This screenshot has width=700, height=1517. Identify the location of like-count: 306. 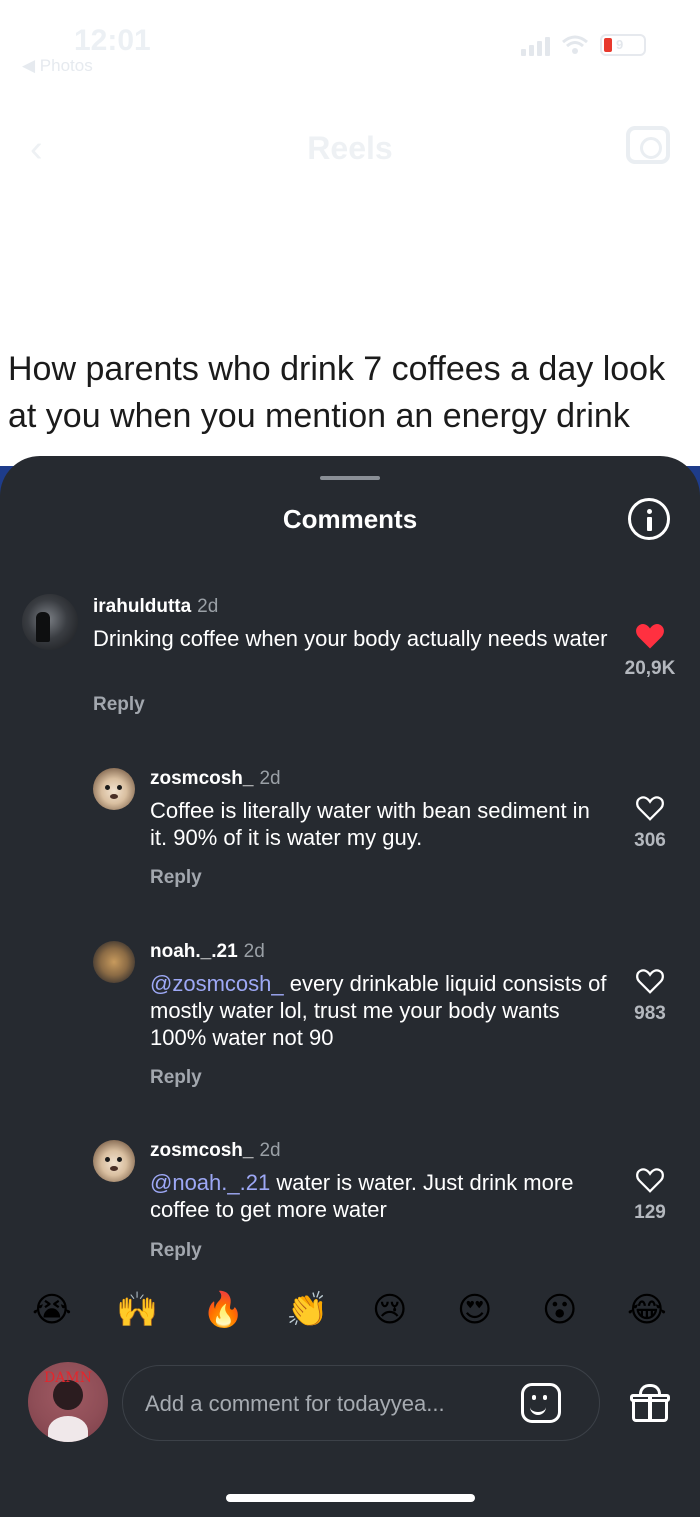
(650, 840).